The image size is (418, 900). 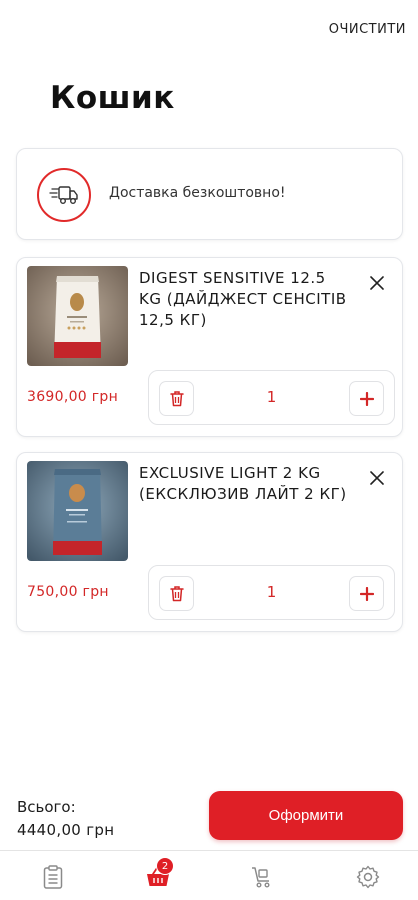 What do you see at coordinates (73, 397) in the screenshot?
I see `product-price: 3690,00 грн` at bounding box center [73, 397].